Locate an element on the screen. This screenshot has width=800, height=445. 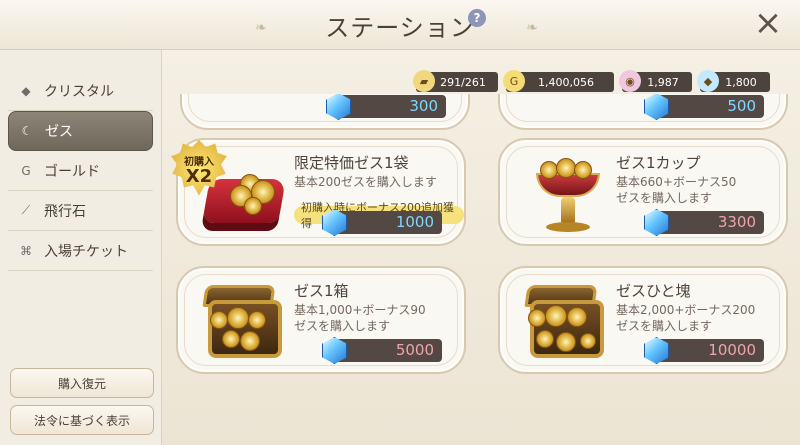
sidebar-item-label: クリスタル is located at coordinates (79, 91).